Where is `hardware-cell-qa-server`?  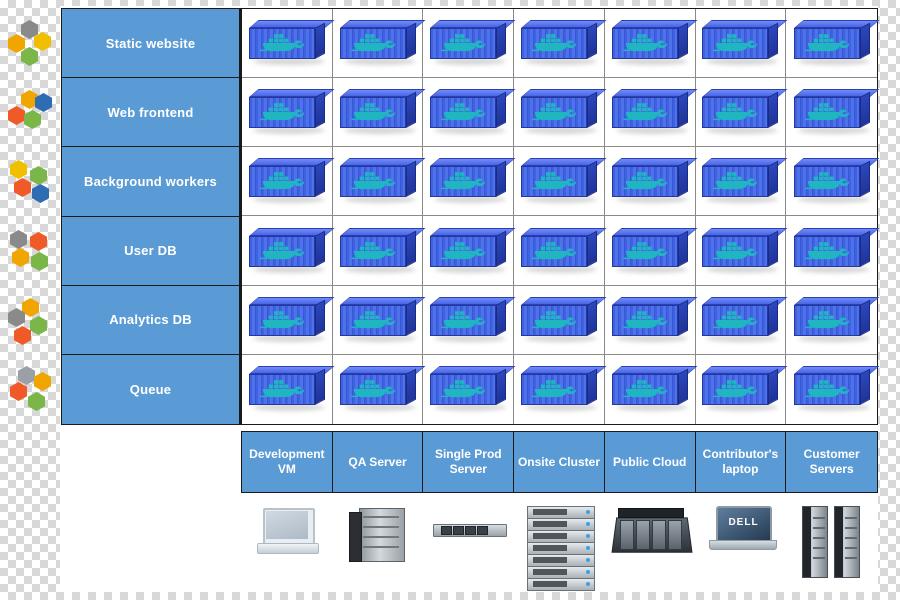
hardware-cell-qa-server is located at coordinates (377, 546).